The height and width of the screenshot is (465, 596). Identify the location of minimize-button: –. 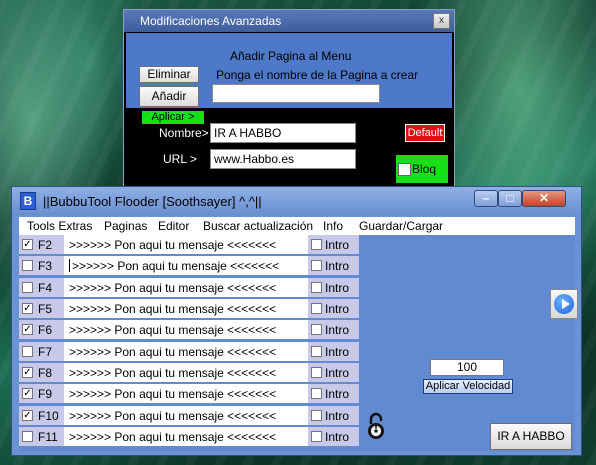
(486, 198).